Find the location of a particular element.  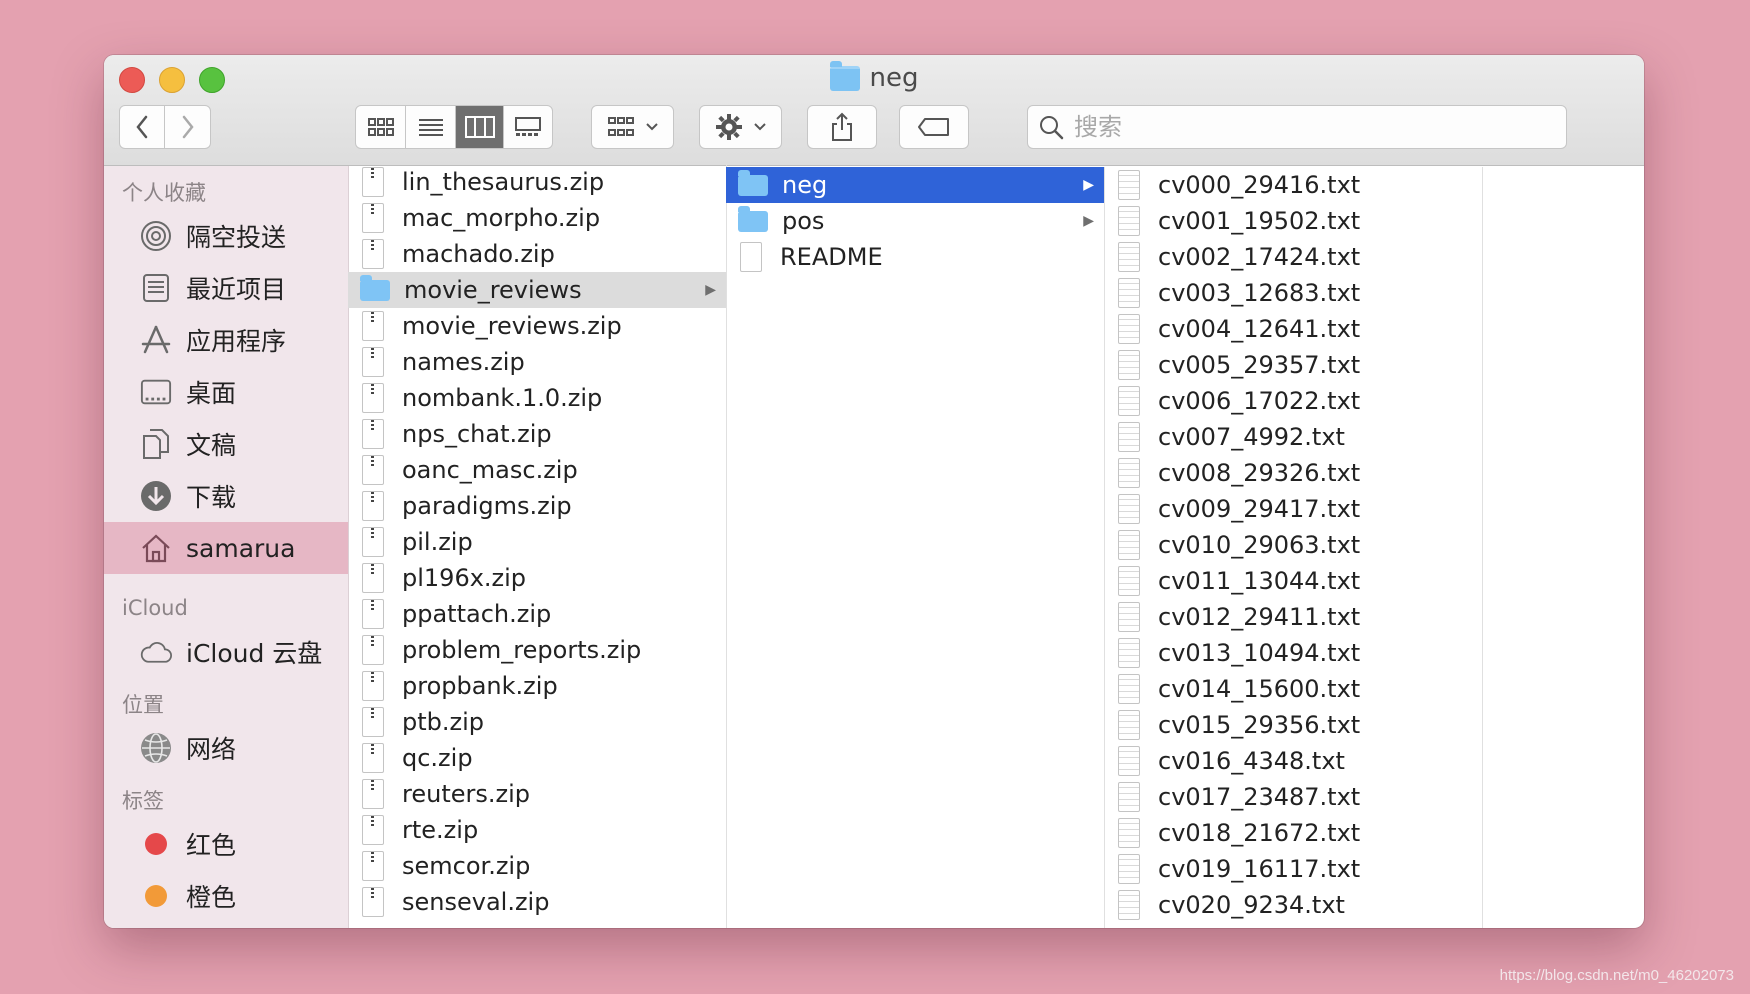

file-row: cv000_29416.txt is located at coordinates (1293, 185).